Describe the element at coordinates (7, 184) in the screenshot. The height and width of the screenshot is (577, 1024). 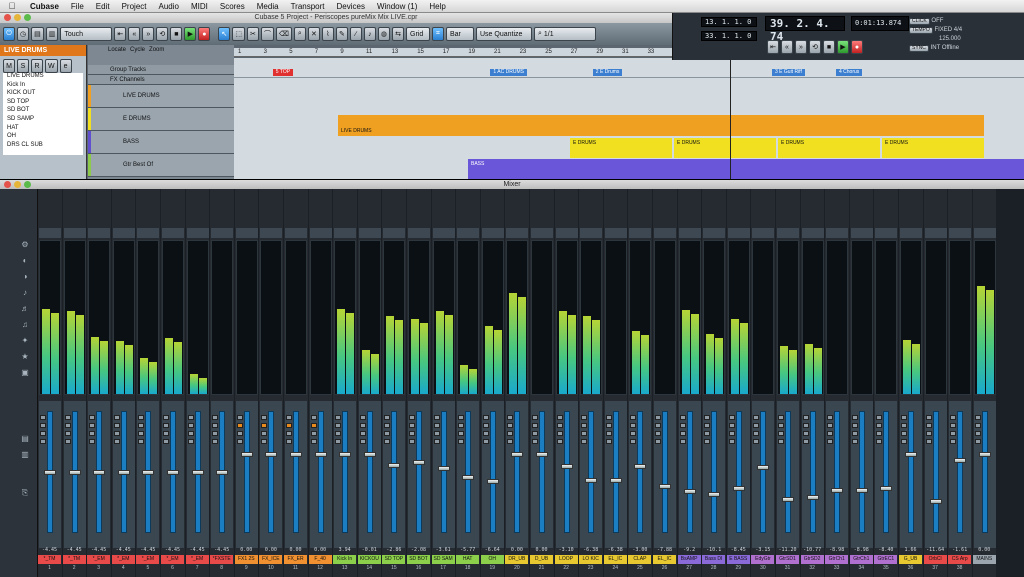
I see `close-icon` at that location.